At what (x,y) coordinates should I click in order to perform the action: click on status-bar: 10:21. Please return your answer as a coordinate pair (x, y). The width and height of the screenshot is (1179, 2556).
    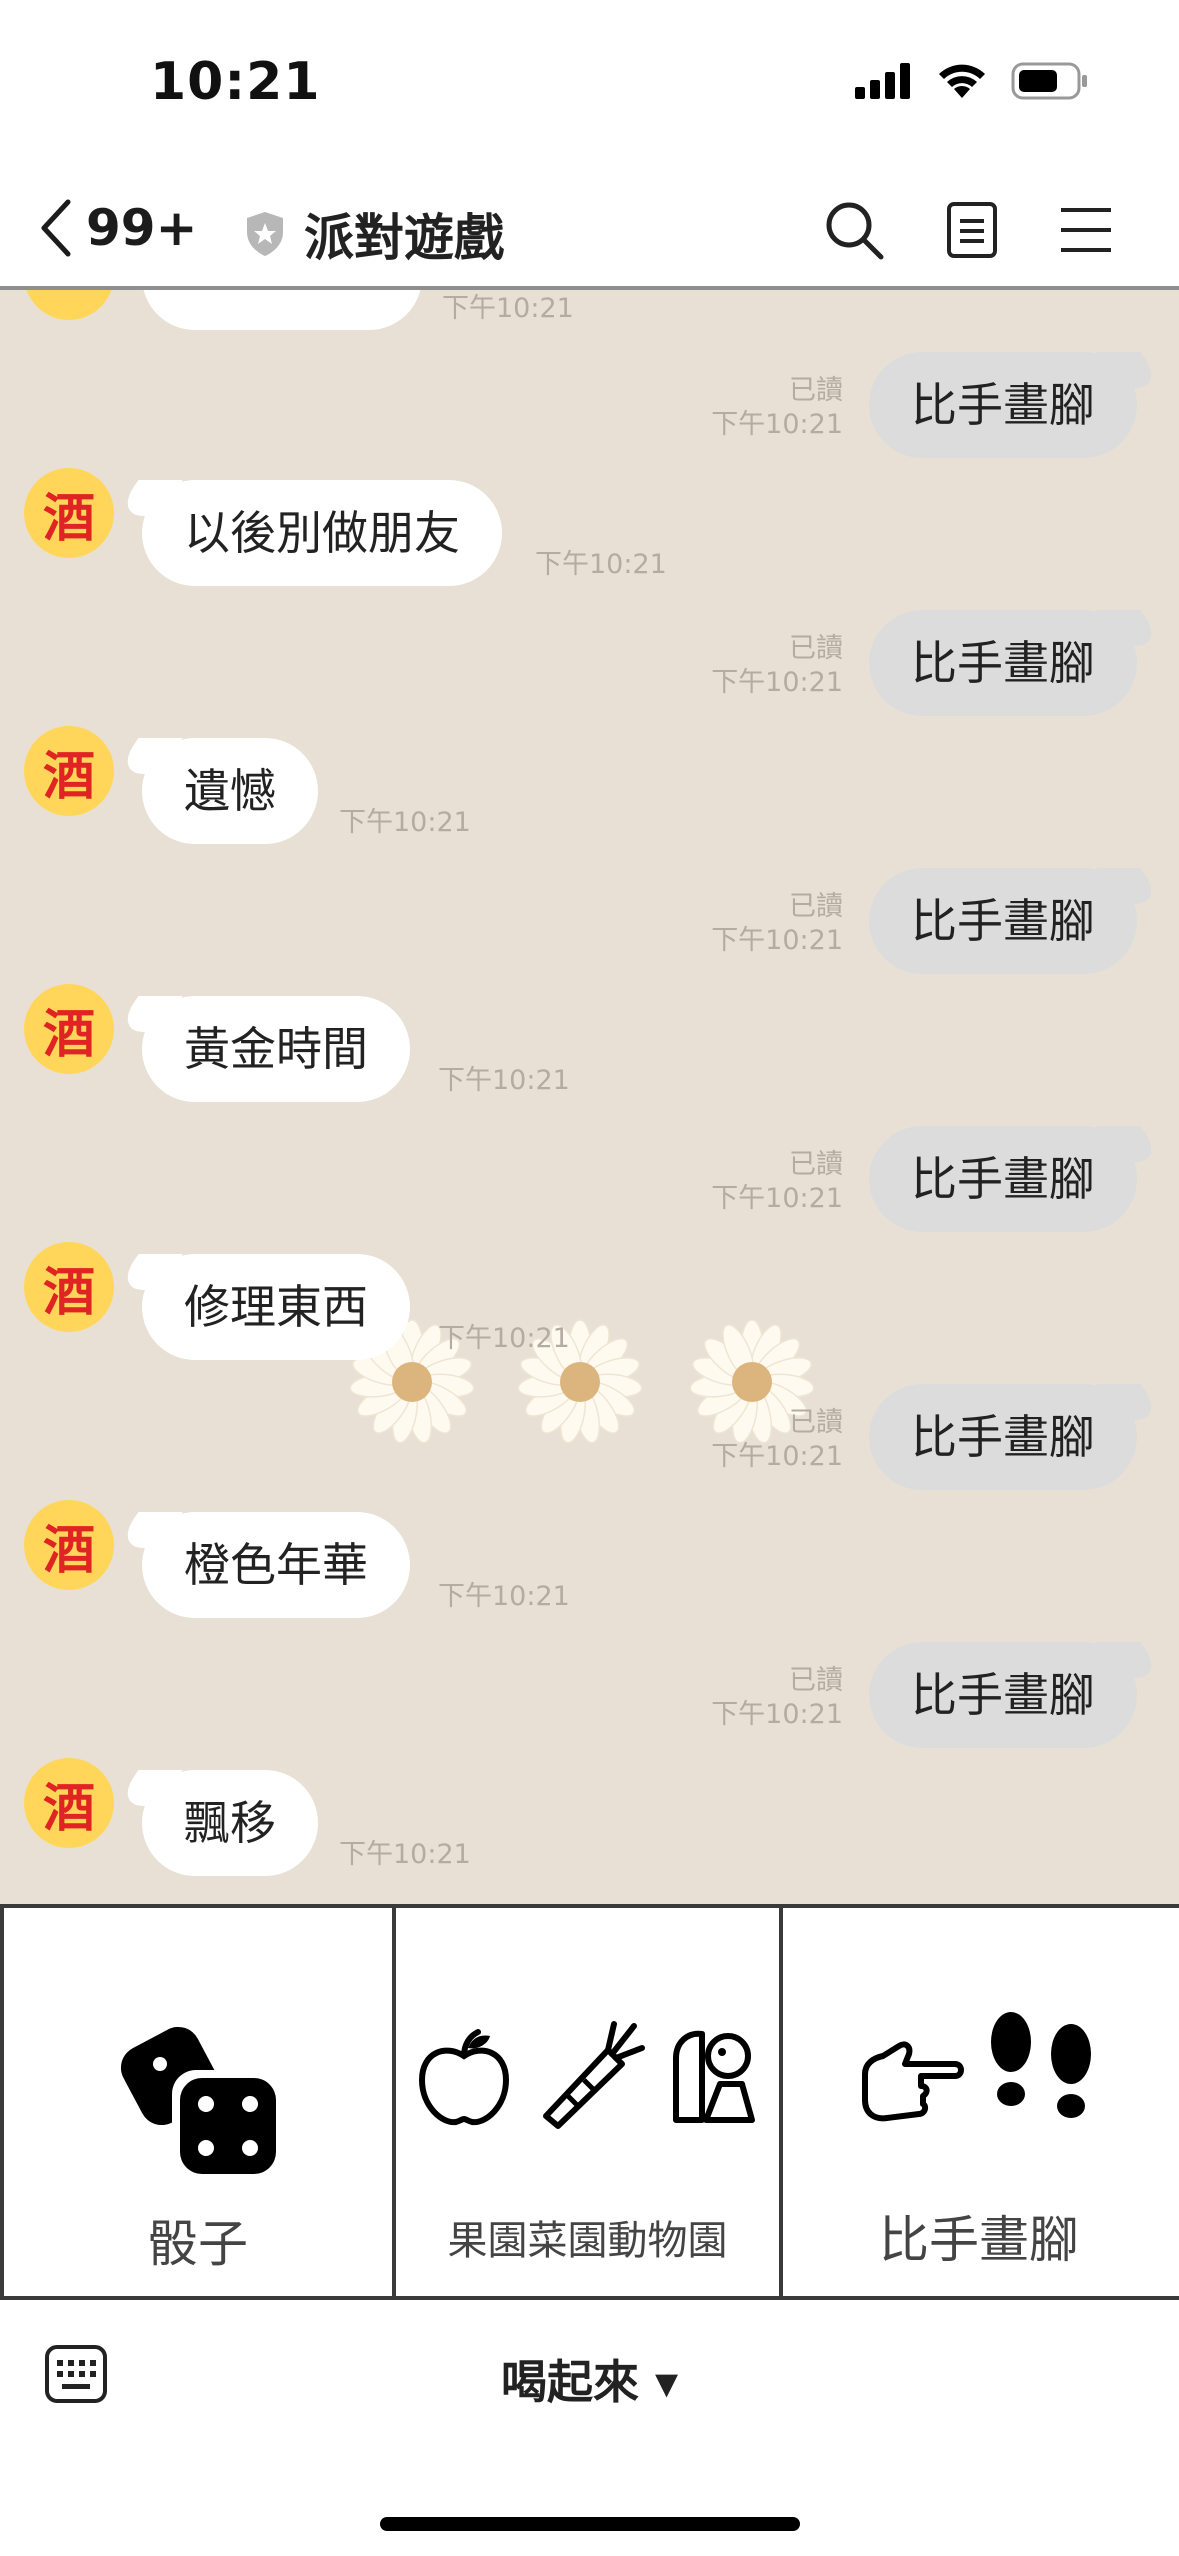
    Looking at the image, I should click on (589, 85).